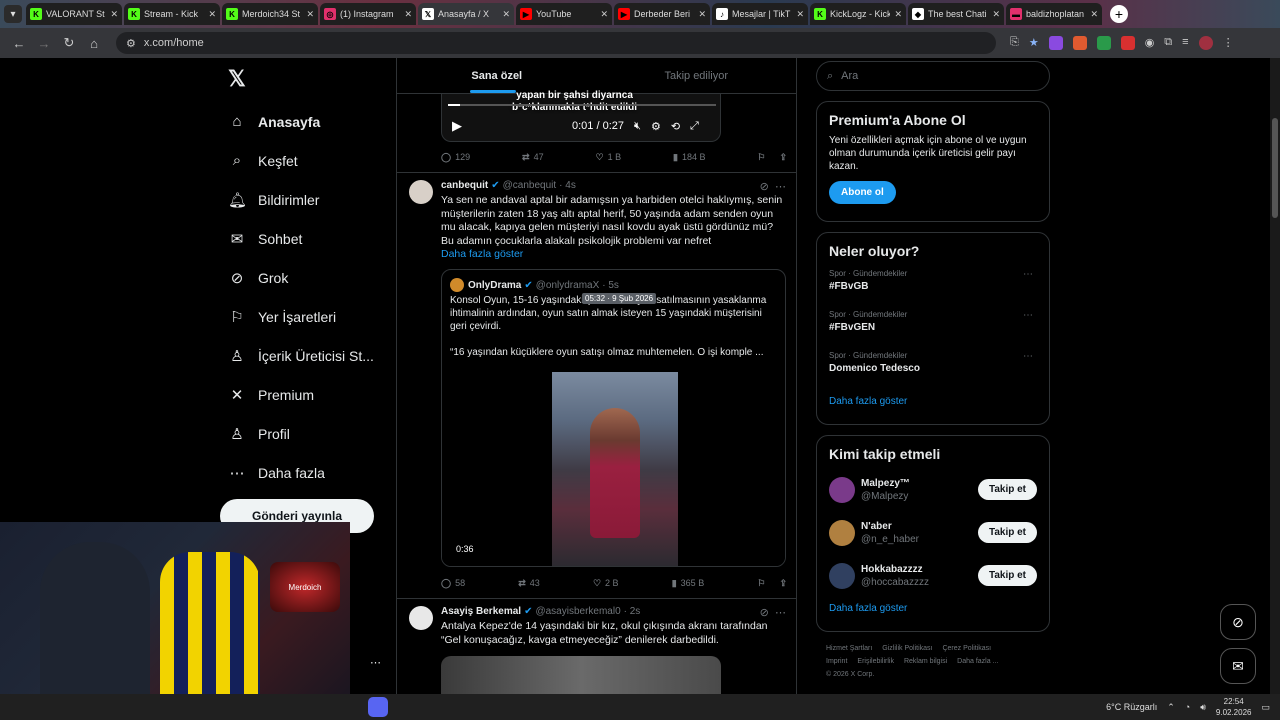 The height and width of the screenshot is (720, 1280). Describe the element at coordinates (378, 707) in the screenshot. I see `discord-taskbar-icon` at that location.